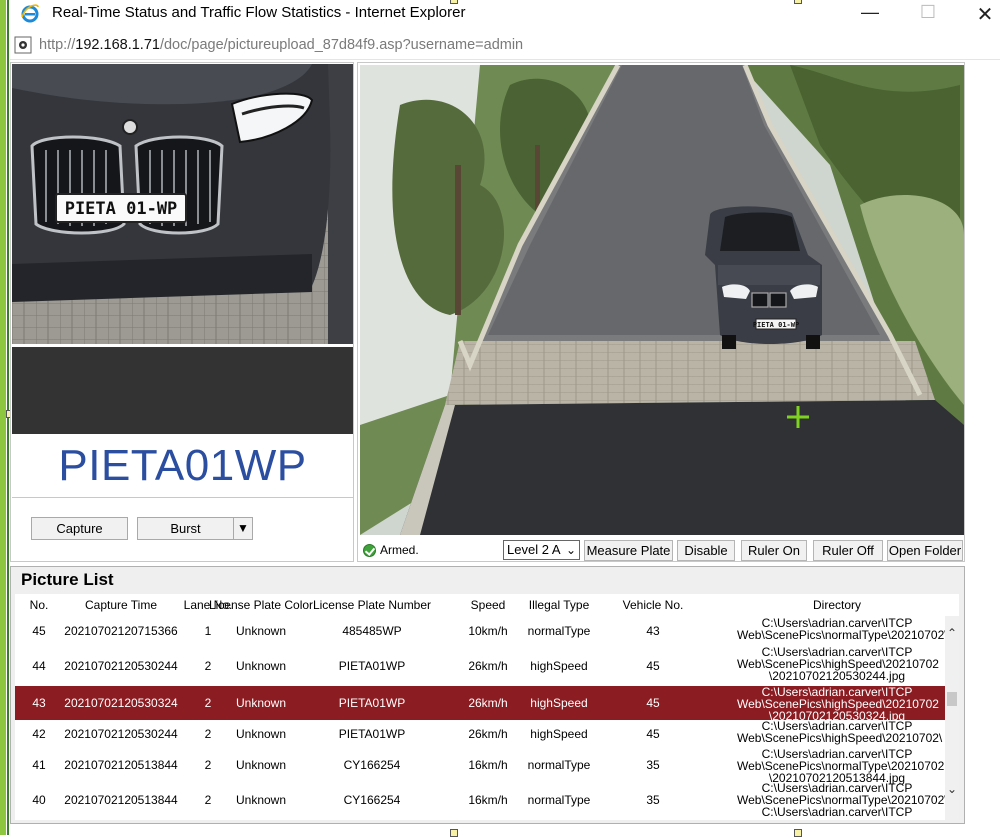 The image size is (1000, 837). What do you see at coordinates (243, 528) in the screenshot?
I see `burst-dropdown-button: ▼` at bounding box center [243, 528].